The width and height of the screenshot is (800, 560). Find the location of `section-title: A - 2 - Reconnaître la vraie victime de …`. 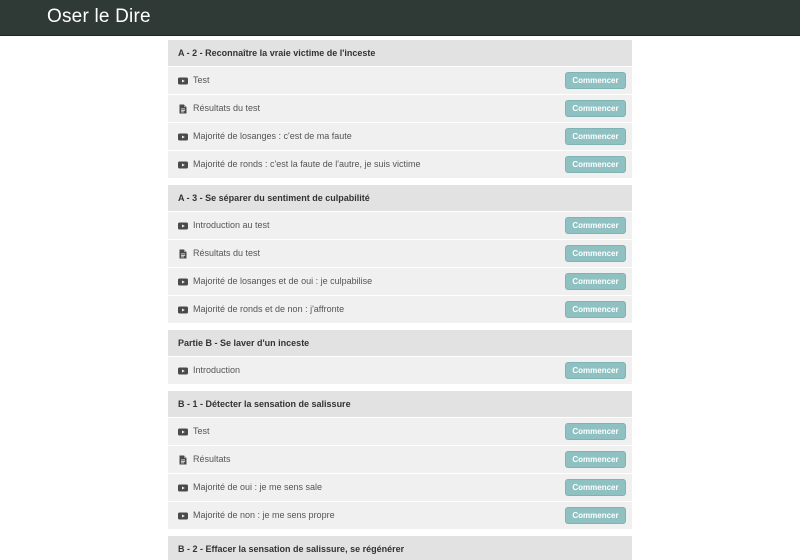

section-title: A - 2 - Reconnaître la vraie victime de … is located at coordinates (400, 53).